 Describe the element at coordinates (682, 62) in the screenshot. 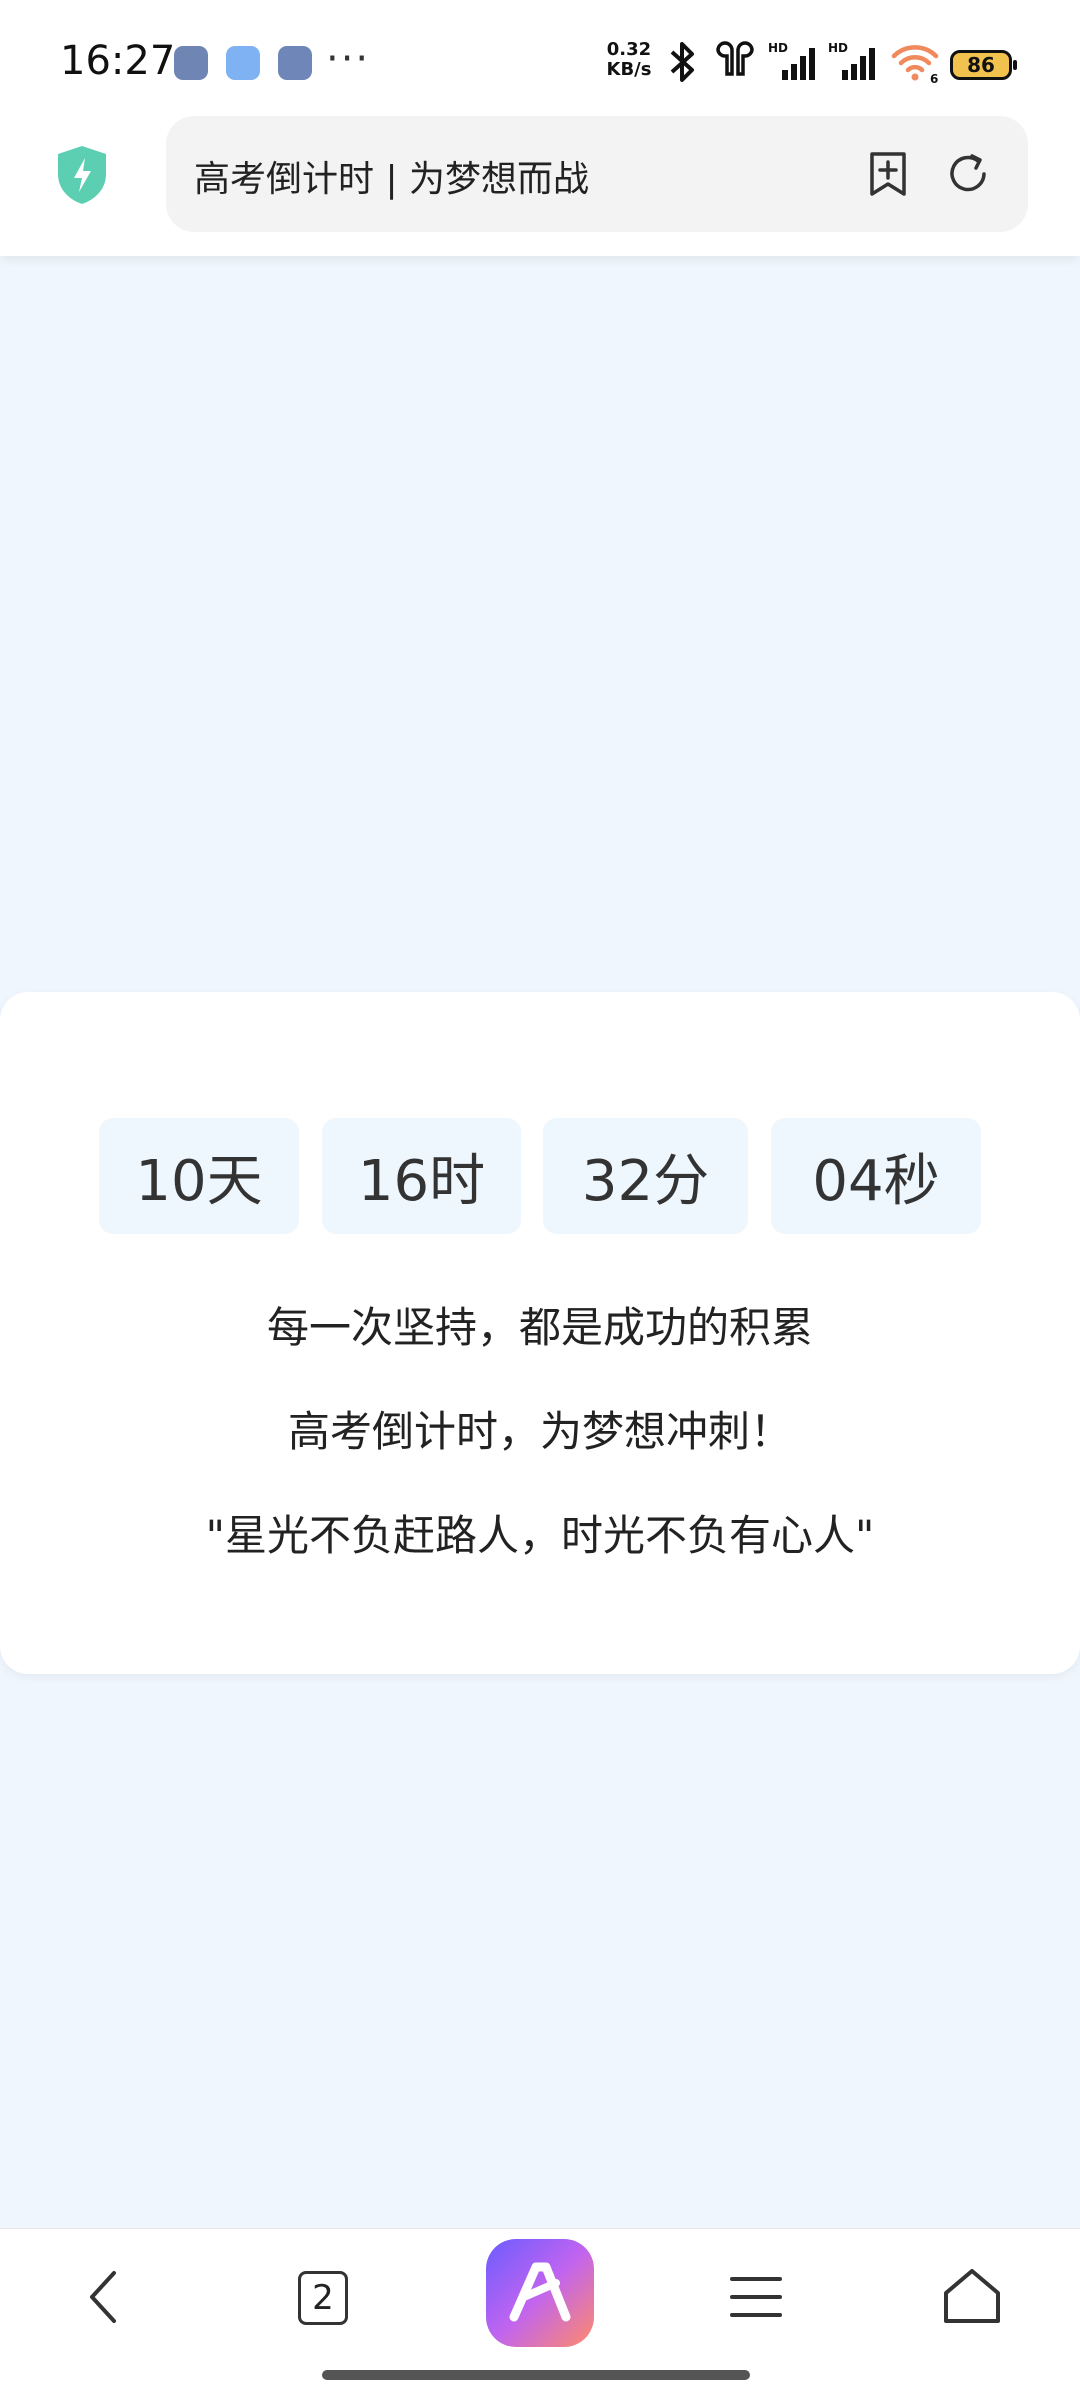

I see `bluetooth-icon` at that location.